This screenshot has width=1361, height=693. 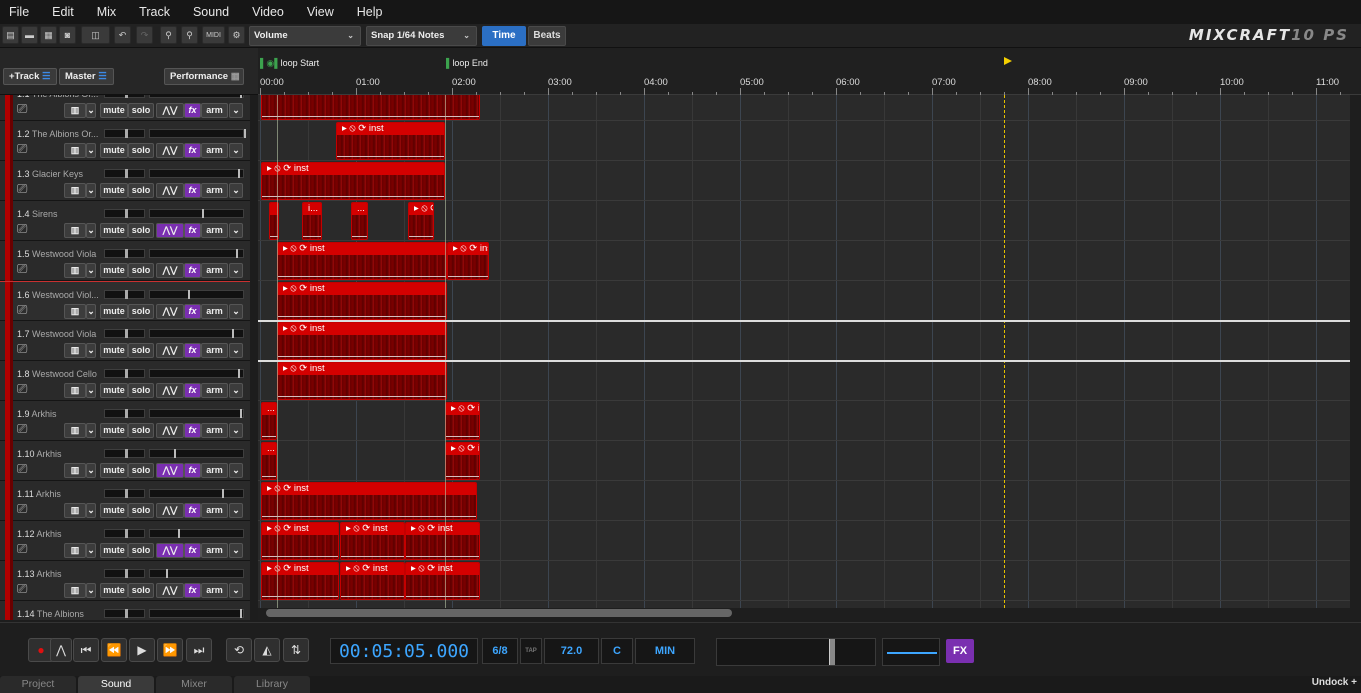 I want to click on menu-edit: Edit, so click(x=63, y=12).